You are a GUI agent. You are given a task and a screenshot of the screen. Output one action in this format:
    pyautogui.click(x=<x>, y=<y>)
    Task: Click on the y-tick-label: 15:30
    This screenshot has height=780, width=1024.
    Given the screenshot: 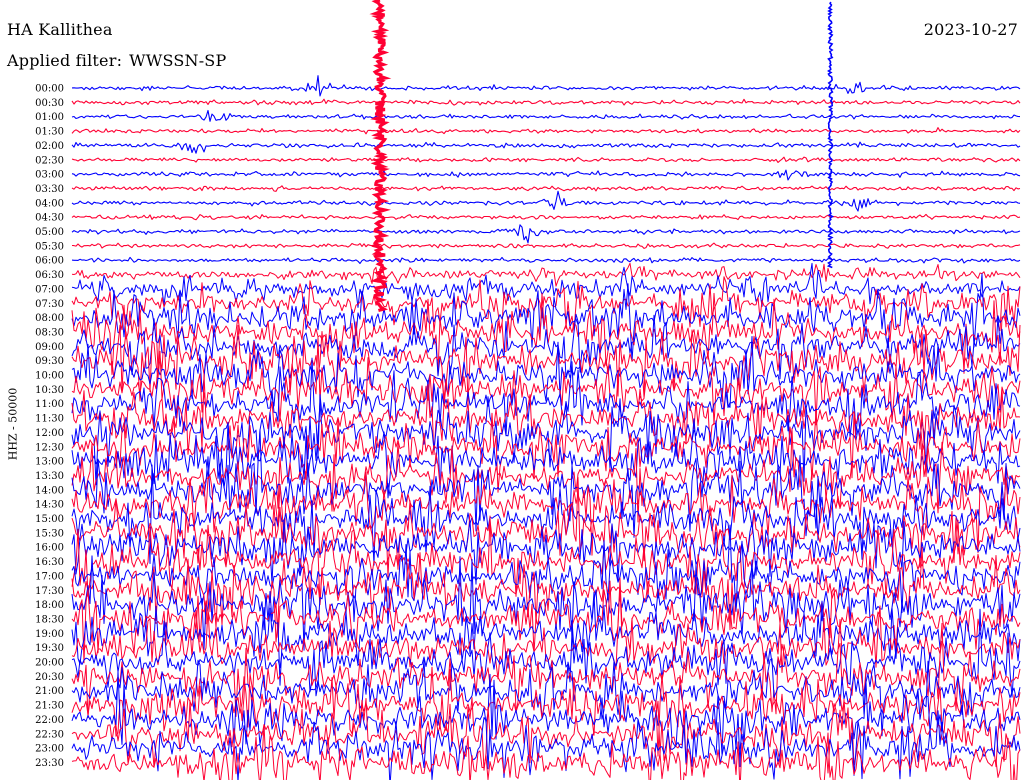 What is the action you would take?
    pyautogui.click(x=49, y=533)
    